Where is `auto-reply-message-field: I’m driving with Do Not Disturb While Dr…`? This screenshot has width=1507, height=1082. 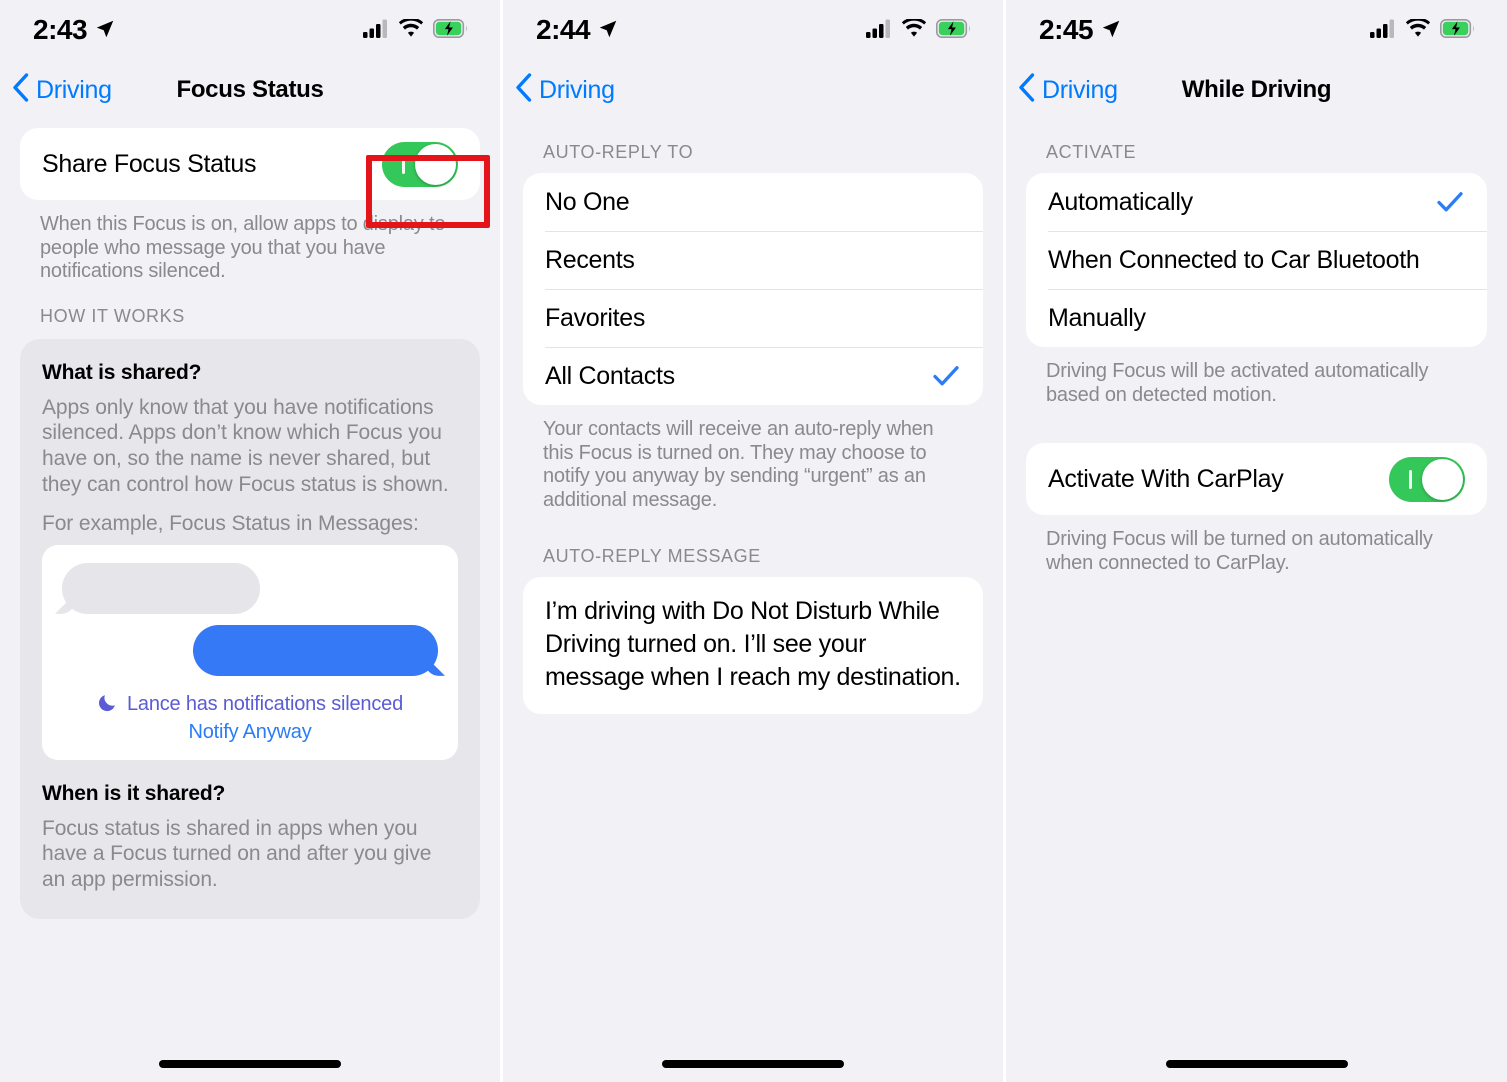 auto-reply-message-field: I’m driving with Do Not Disturb While Dr… is located at coordinates (753, 646).